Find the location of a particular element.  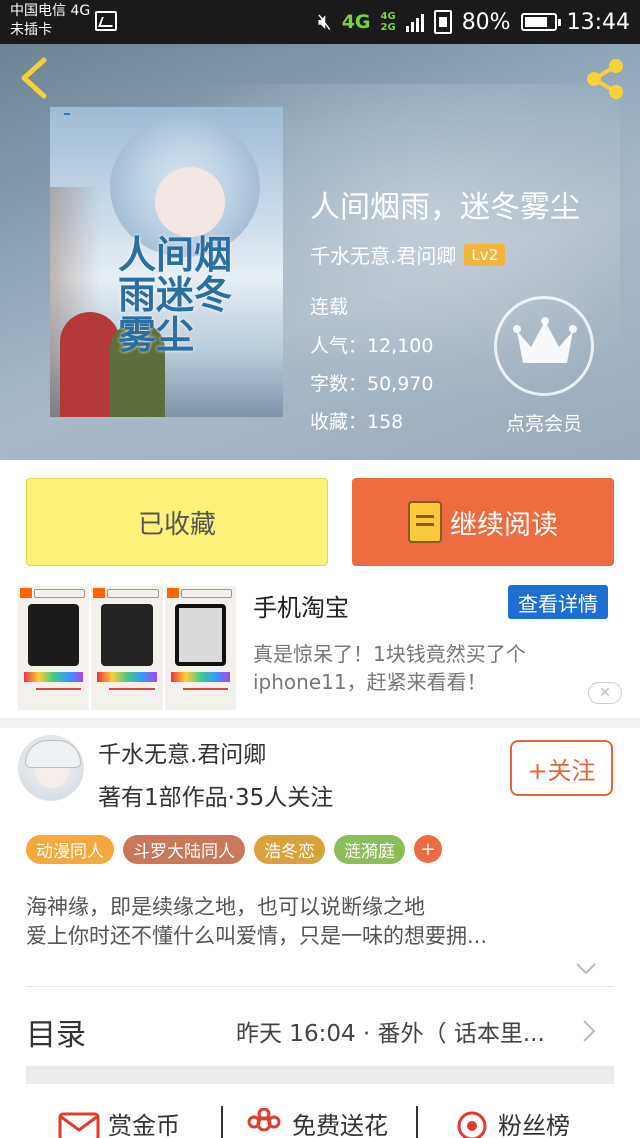

network-4g-label: 4G is located at coordinates (356, 22).